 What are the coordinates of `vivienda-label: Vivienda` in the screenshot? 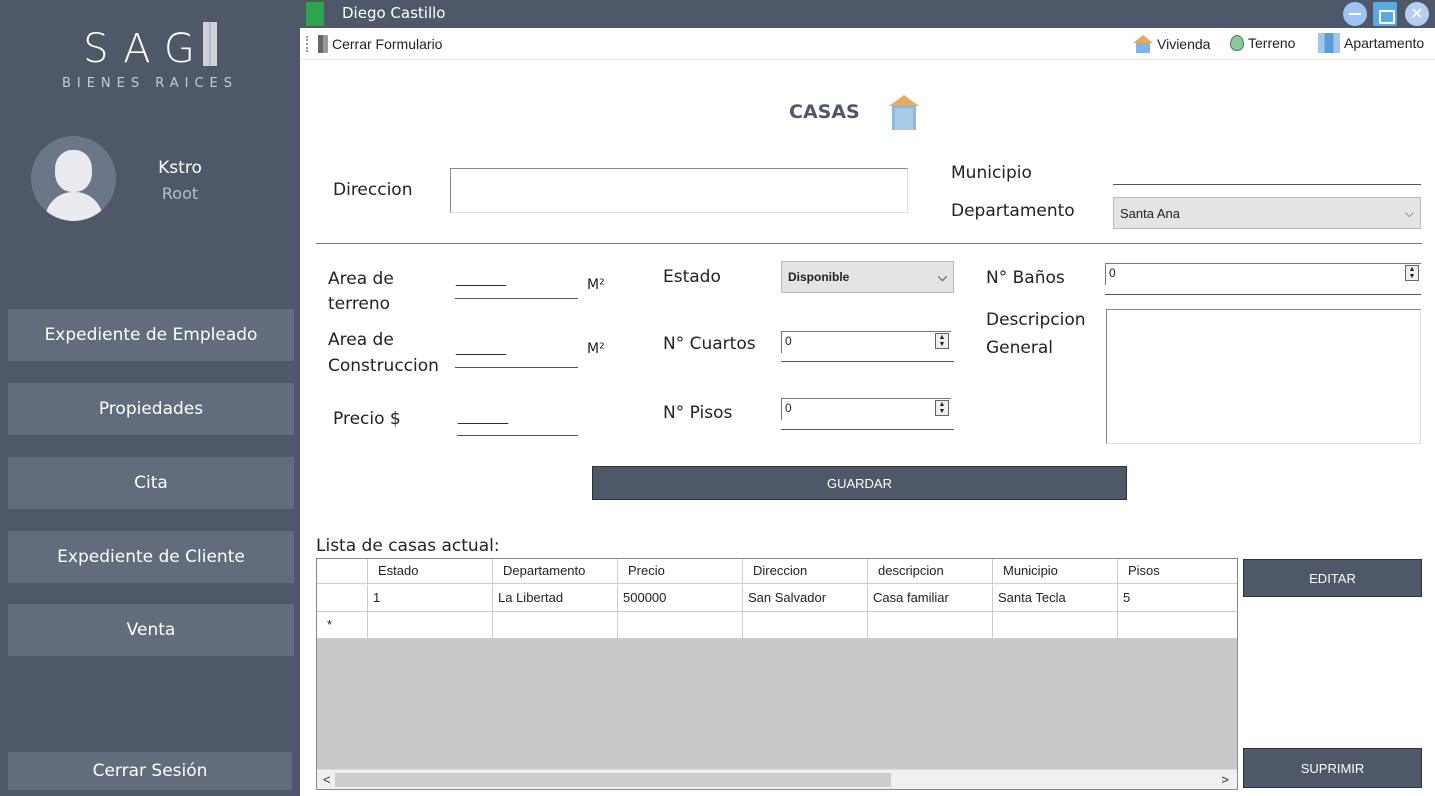 It's located at (1184, 44).